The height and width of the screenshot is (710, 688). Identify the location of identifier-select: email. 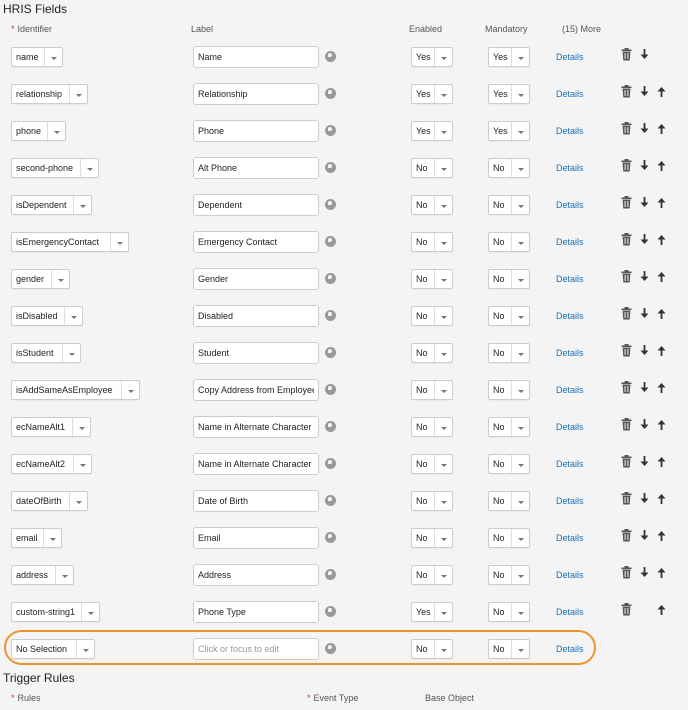
(36, 538).